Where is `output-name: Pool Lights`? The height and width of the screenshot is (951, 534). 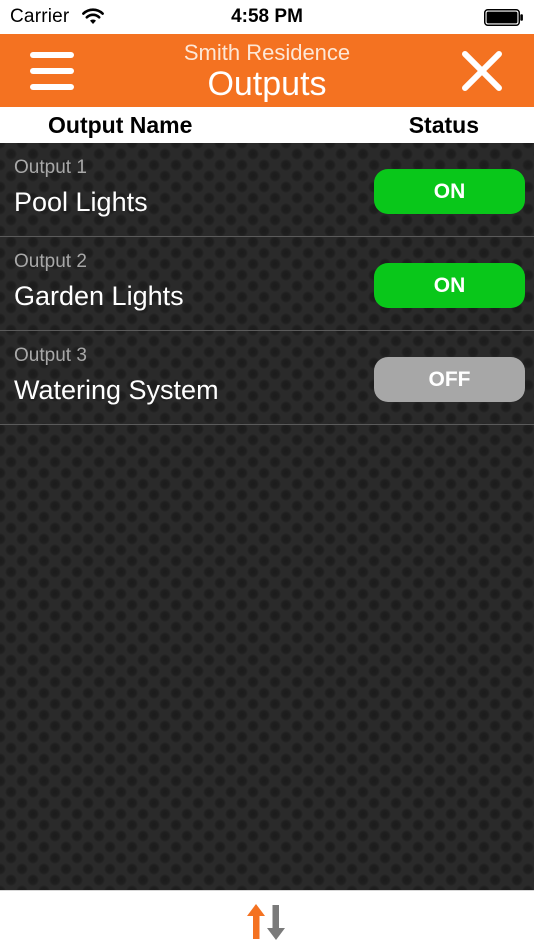 output-name: Pool Lights is located at coordinates (81, 202).